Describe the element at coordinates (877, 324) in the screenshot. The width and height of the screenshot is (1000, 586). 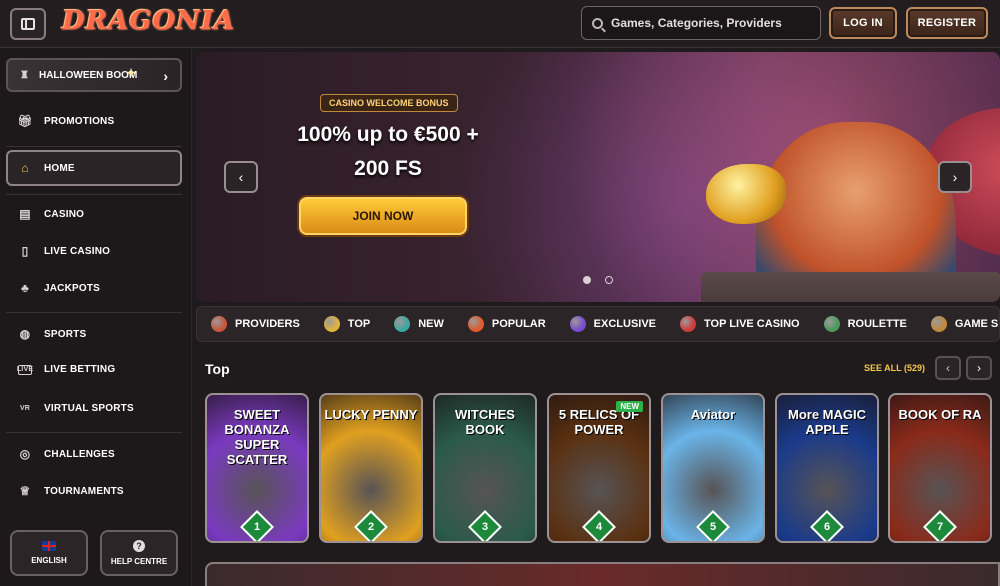
I see `category-label: ROULETTE` at that location.